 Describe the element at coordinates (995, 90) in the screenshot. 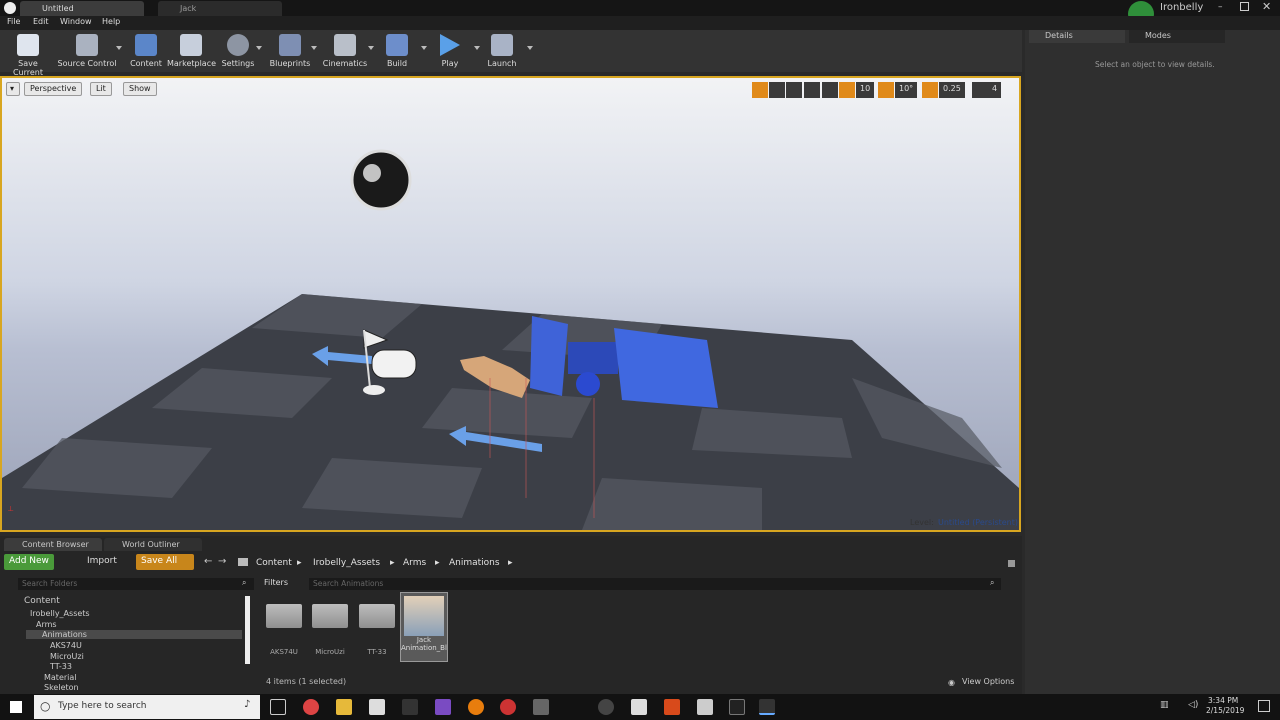

I see `camera-speed-value: 4` at that location.